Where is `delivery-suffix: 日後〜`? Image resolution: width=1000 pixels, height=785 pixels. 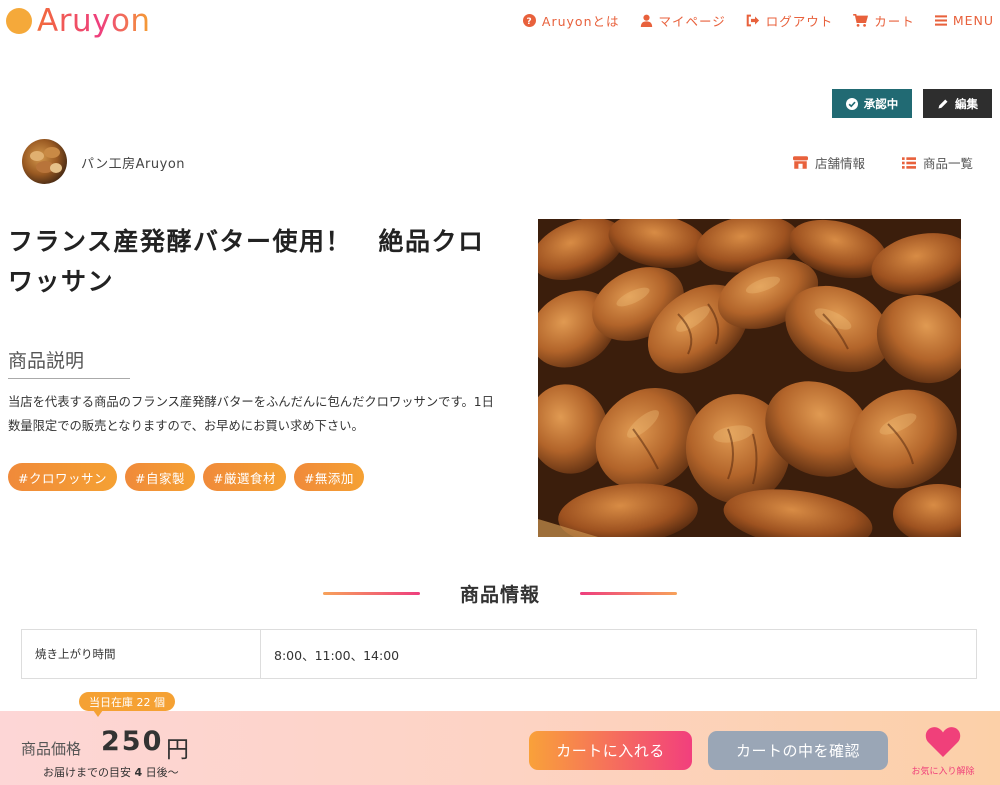 delivery-suffix: 日後〜 is located at coordinates (162, 772).